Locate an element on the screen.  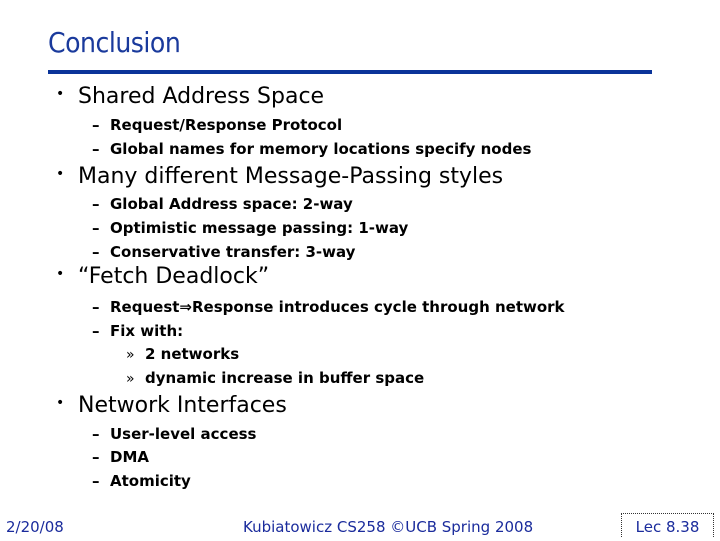
sub-item-text: Conservative transfer: 3-way is located at coordinates (233, 252).